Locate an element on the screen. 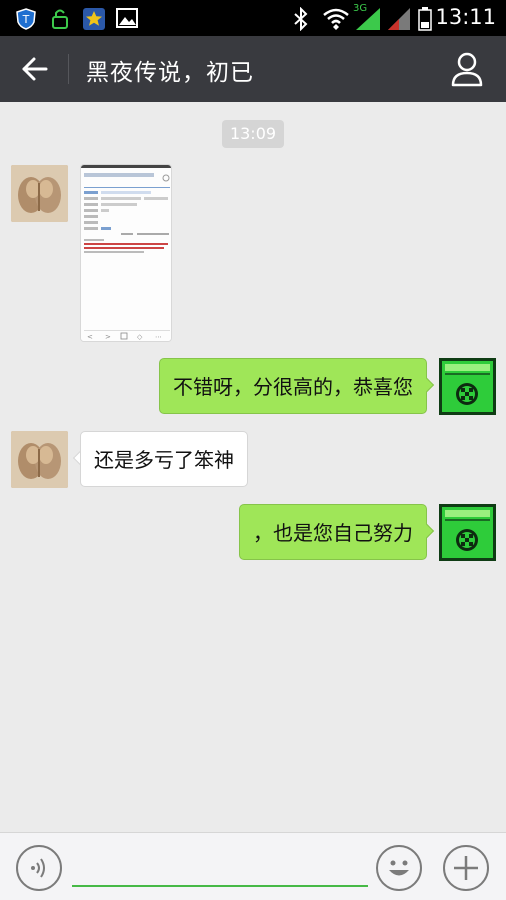 Image resolution: width=506 pixels, height=900 pixels. message-text: 还是多亏了笨神 is located at coordinates (164, 460).